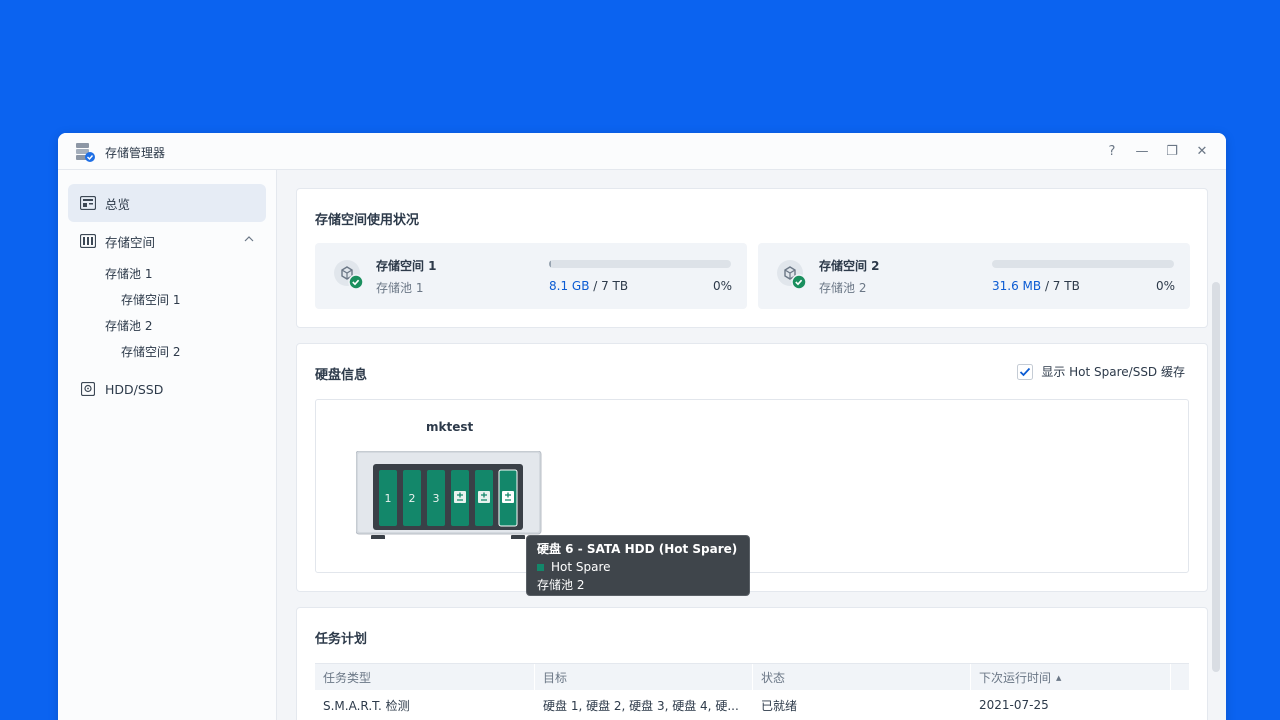 The image size is (1280, 720). Describe the element at coordinates (561, 585) in the screenshot. I see `tooltip-pool: 存储池 2` at that location.